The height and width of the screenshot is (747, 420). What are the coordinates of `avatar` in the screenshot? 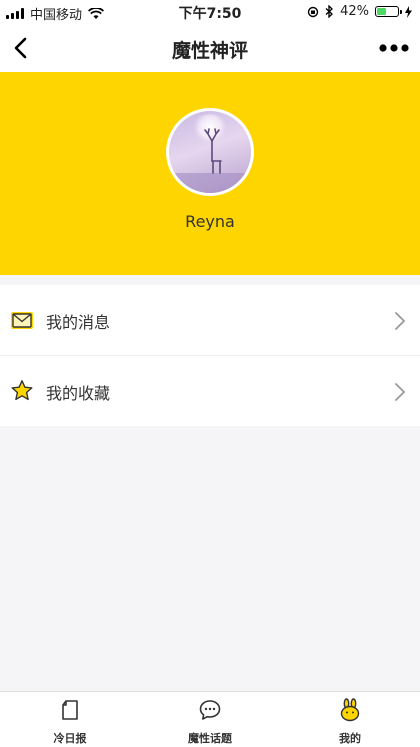 It's located at (210, 152).